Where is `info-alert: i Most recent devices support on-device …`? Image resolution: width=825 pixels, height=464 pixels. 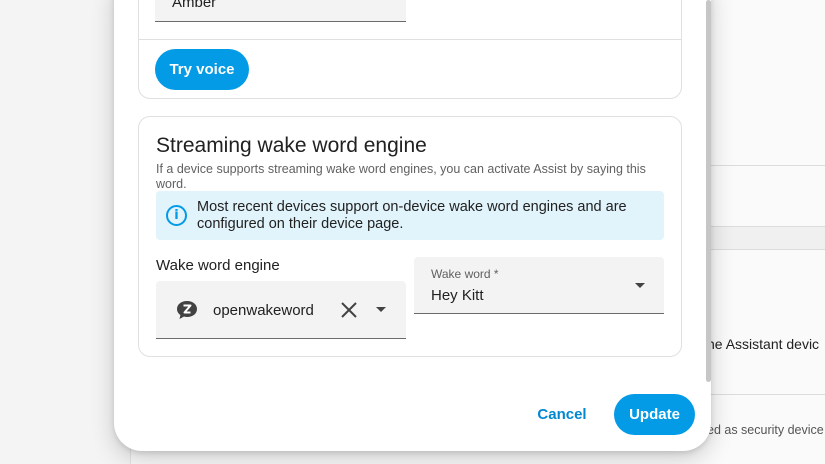
info-alert: i Most recent devices support on-device … is located at coordinates (410, 215).